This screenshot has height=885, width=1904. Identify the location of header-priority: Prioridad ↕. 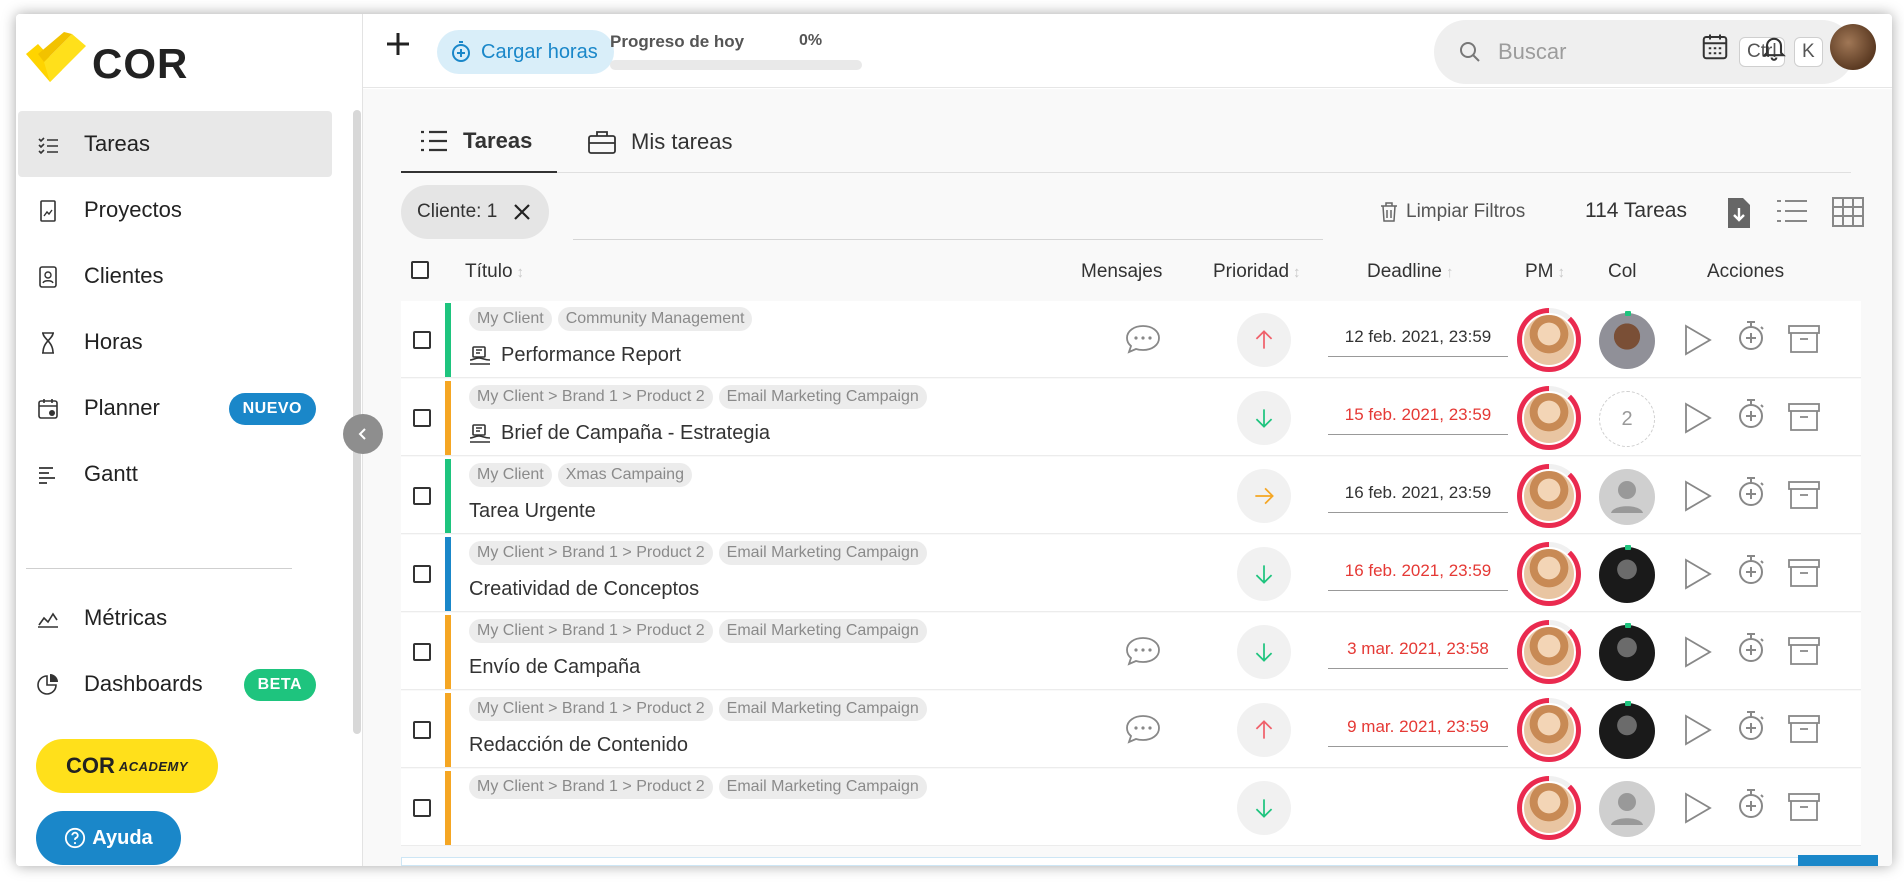
(1257, 272).